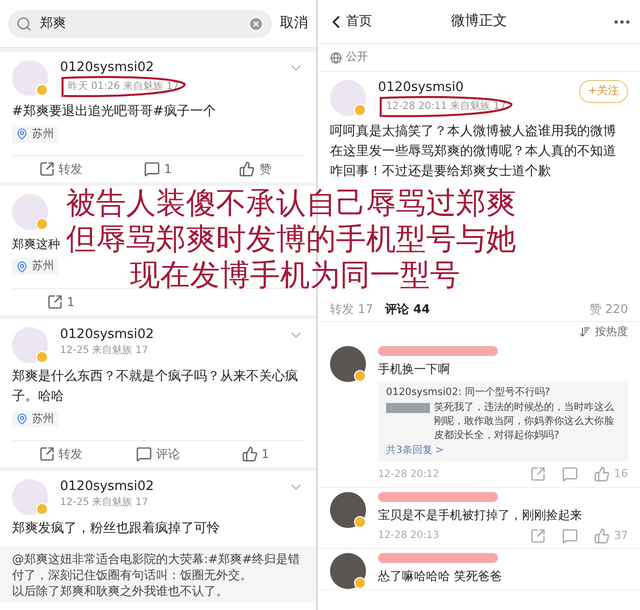 This screenshot has width=640, height=610. I want to click on comment-time: 12-28 20:13, so click(409, 536).